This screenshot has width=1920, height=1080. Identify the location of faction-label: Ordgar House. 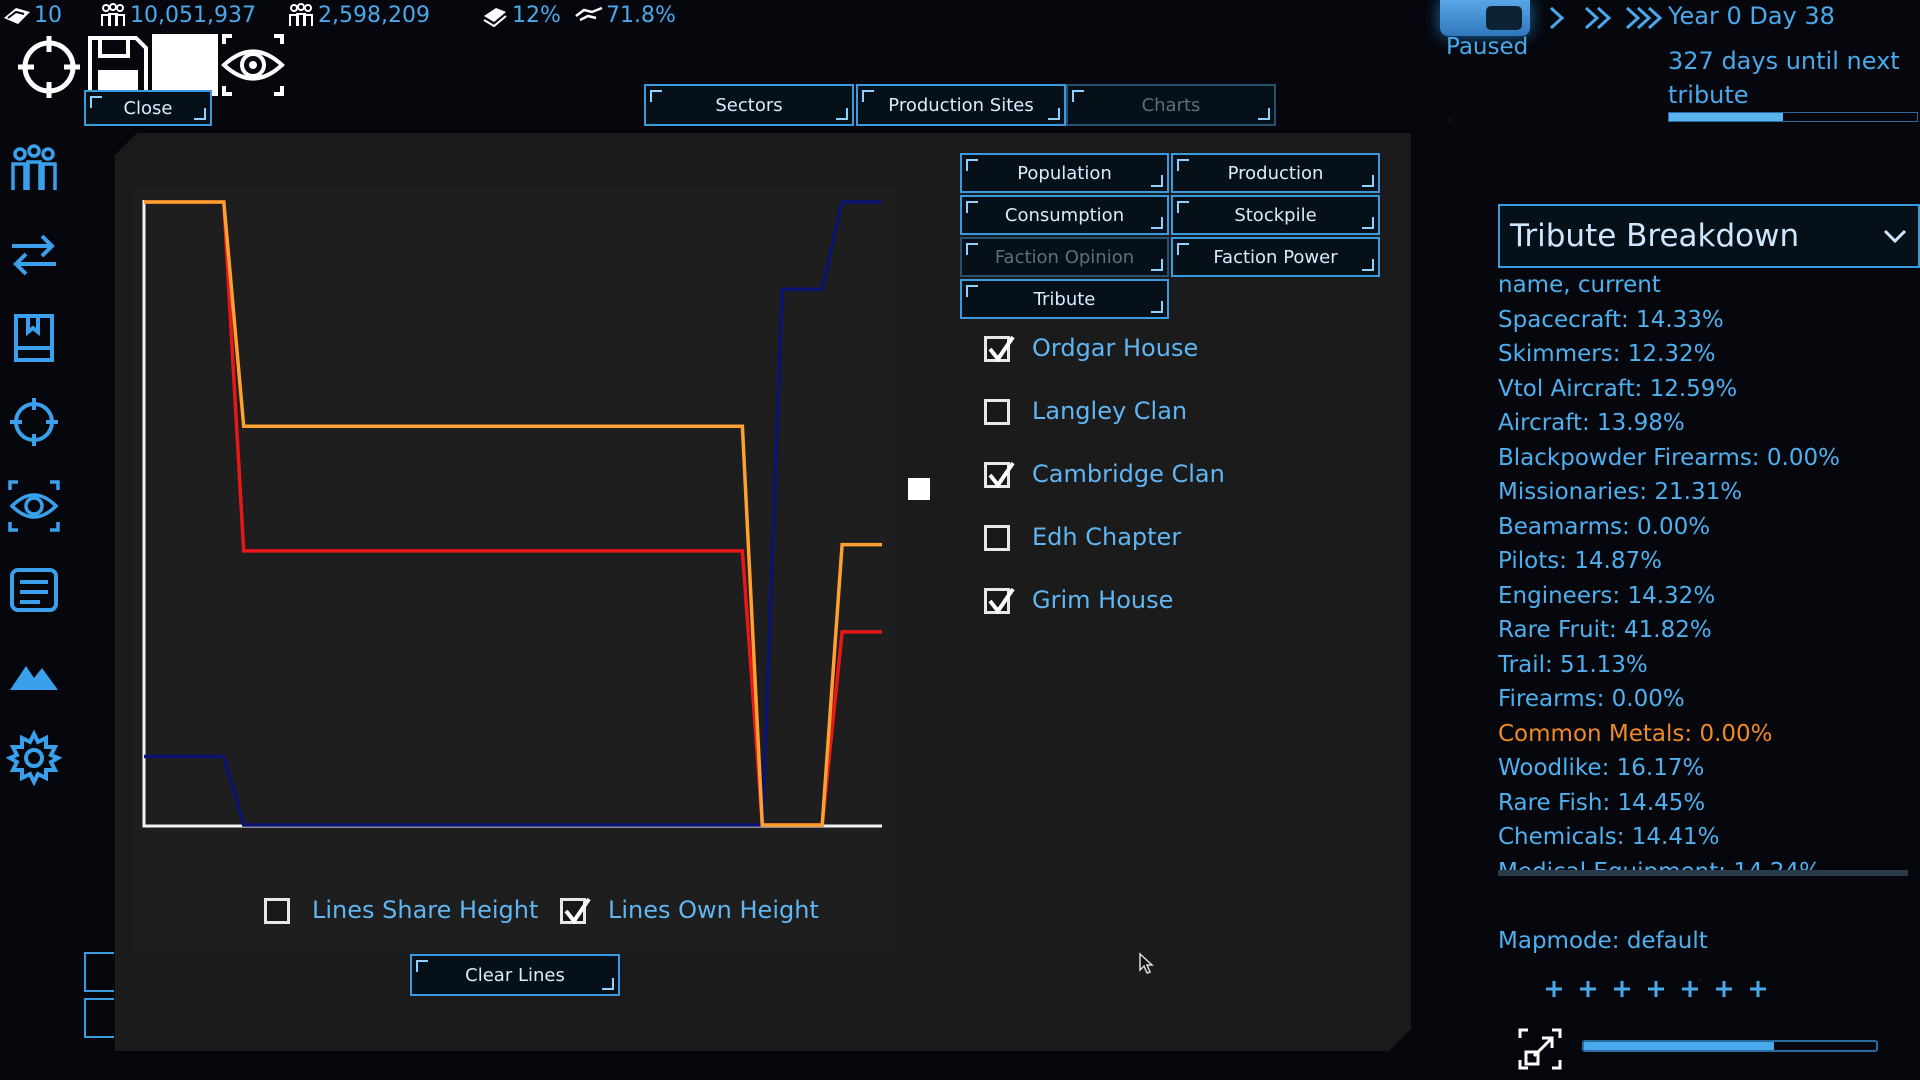
(1115, 348).